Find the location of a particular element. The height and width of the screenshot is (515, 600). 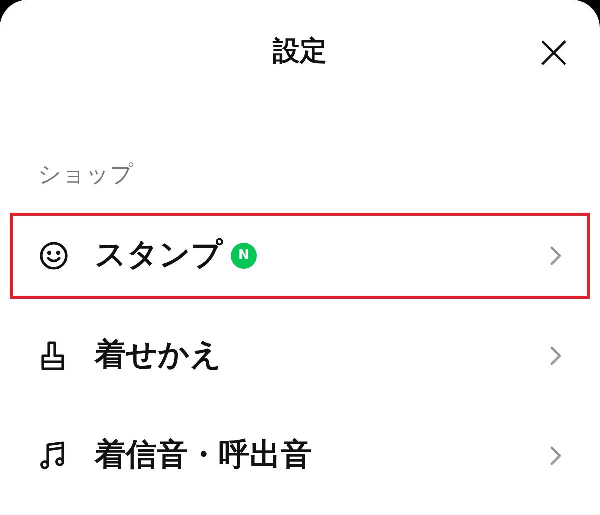

music-note-icon is located at coordinates (53, 456).